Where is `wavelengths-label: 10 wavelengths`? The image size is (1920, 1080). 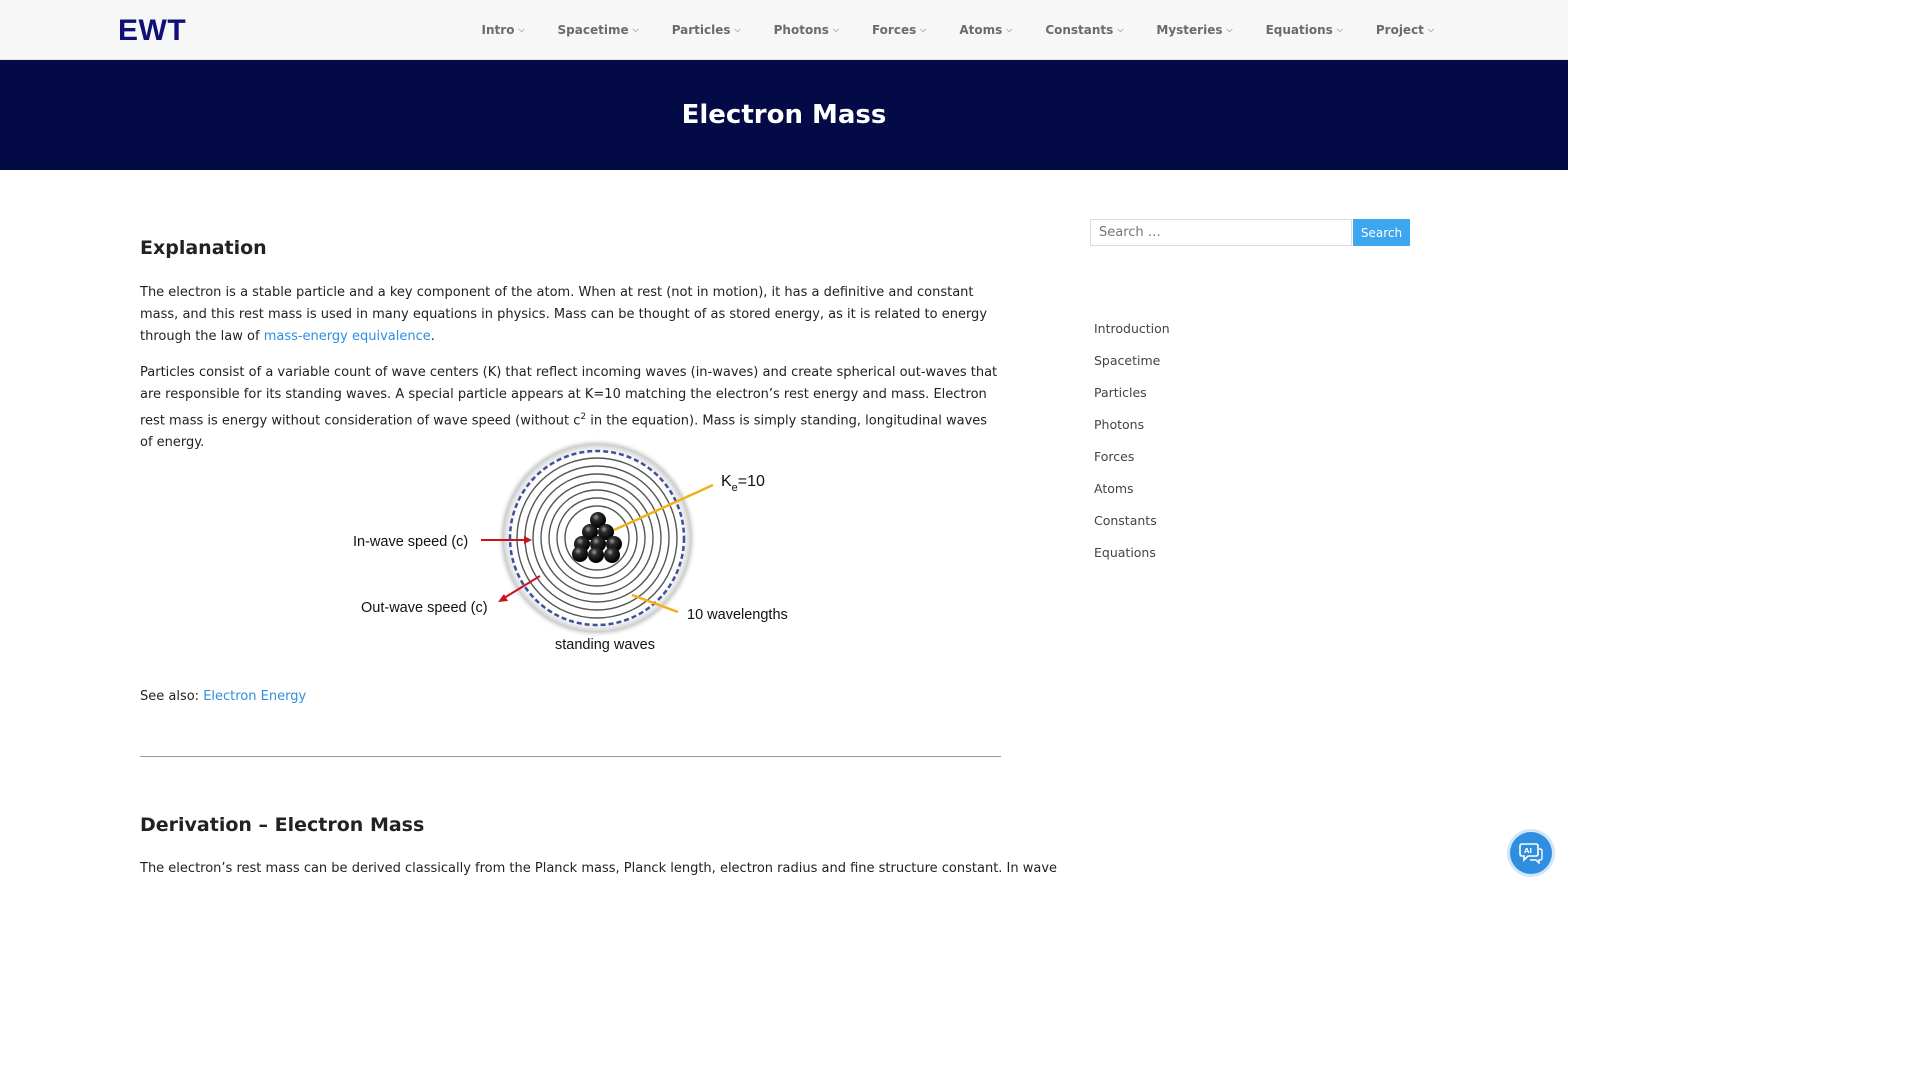 wavelengths-label: 10 wavelengths is located at coordinates (737, 615).